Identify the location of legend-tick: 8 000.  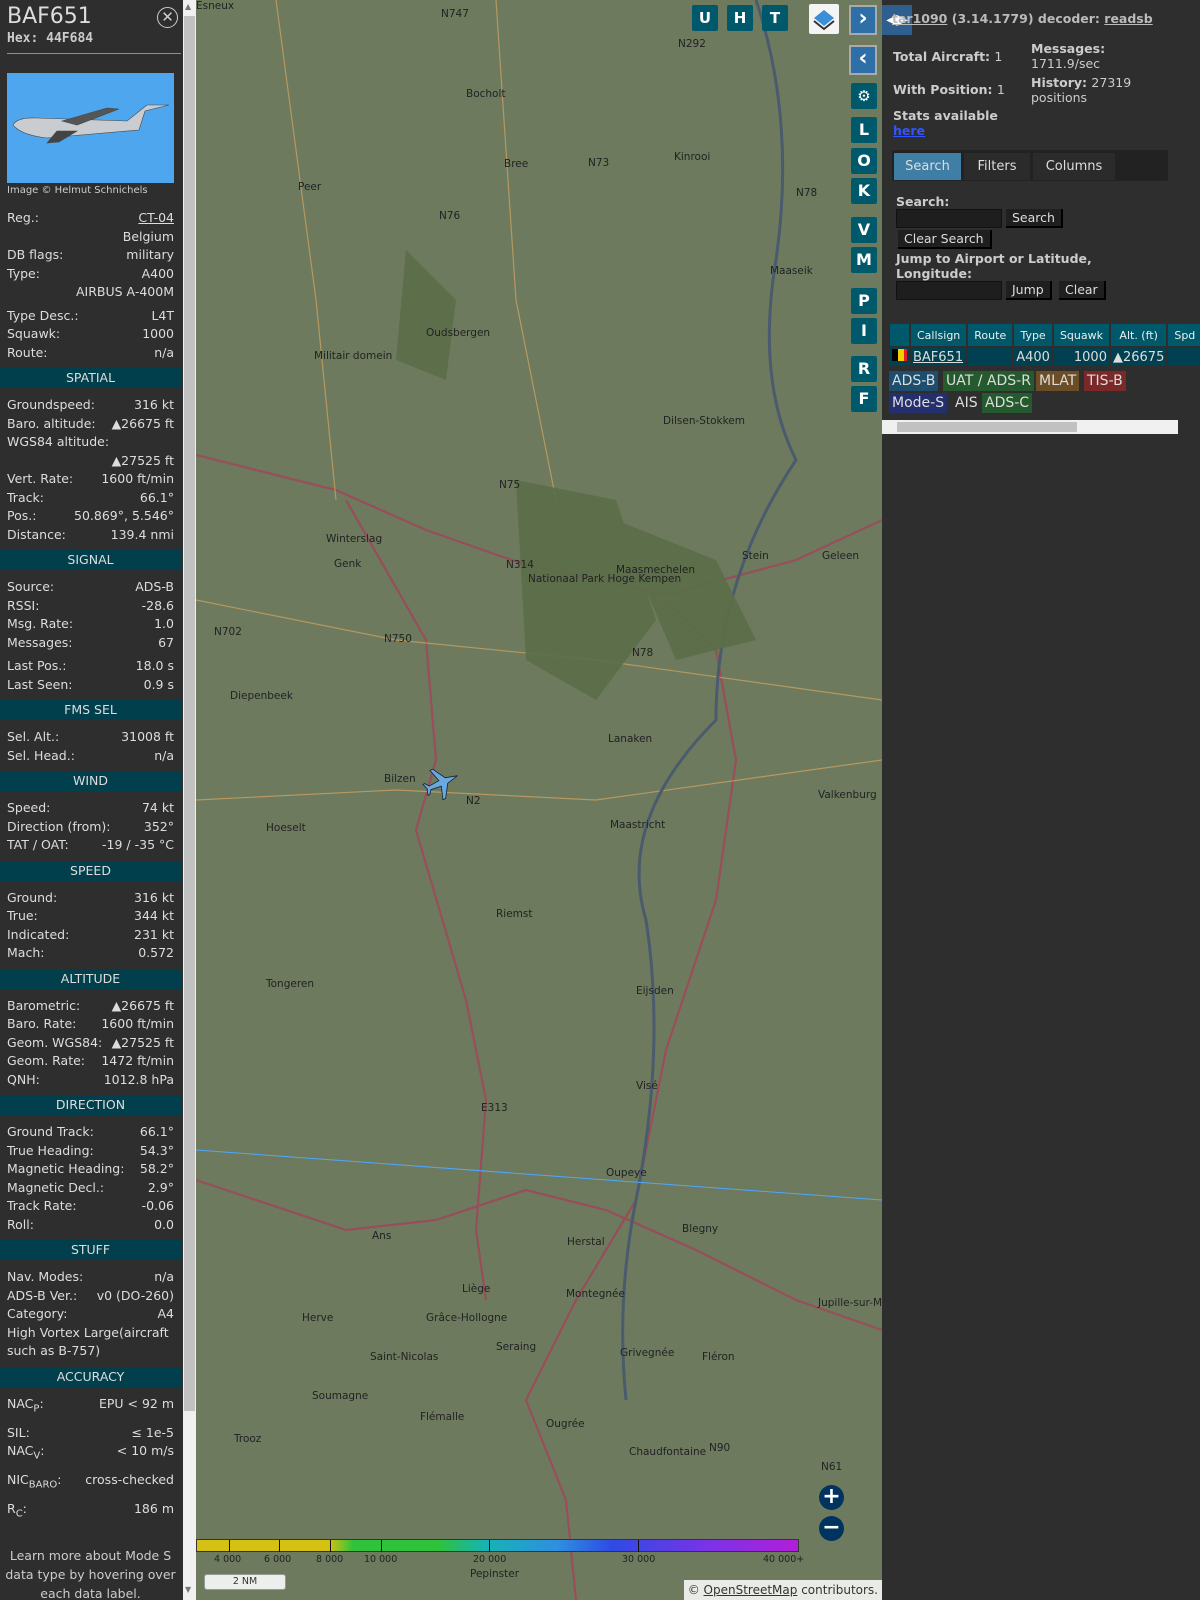
(330, 1559).